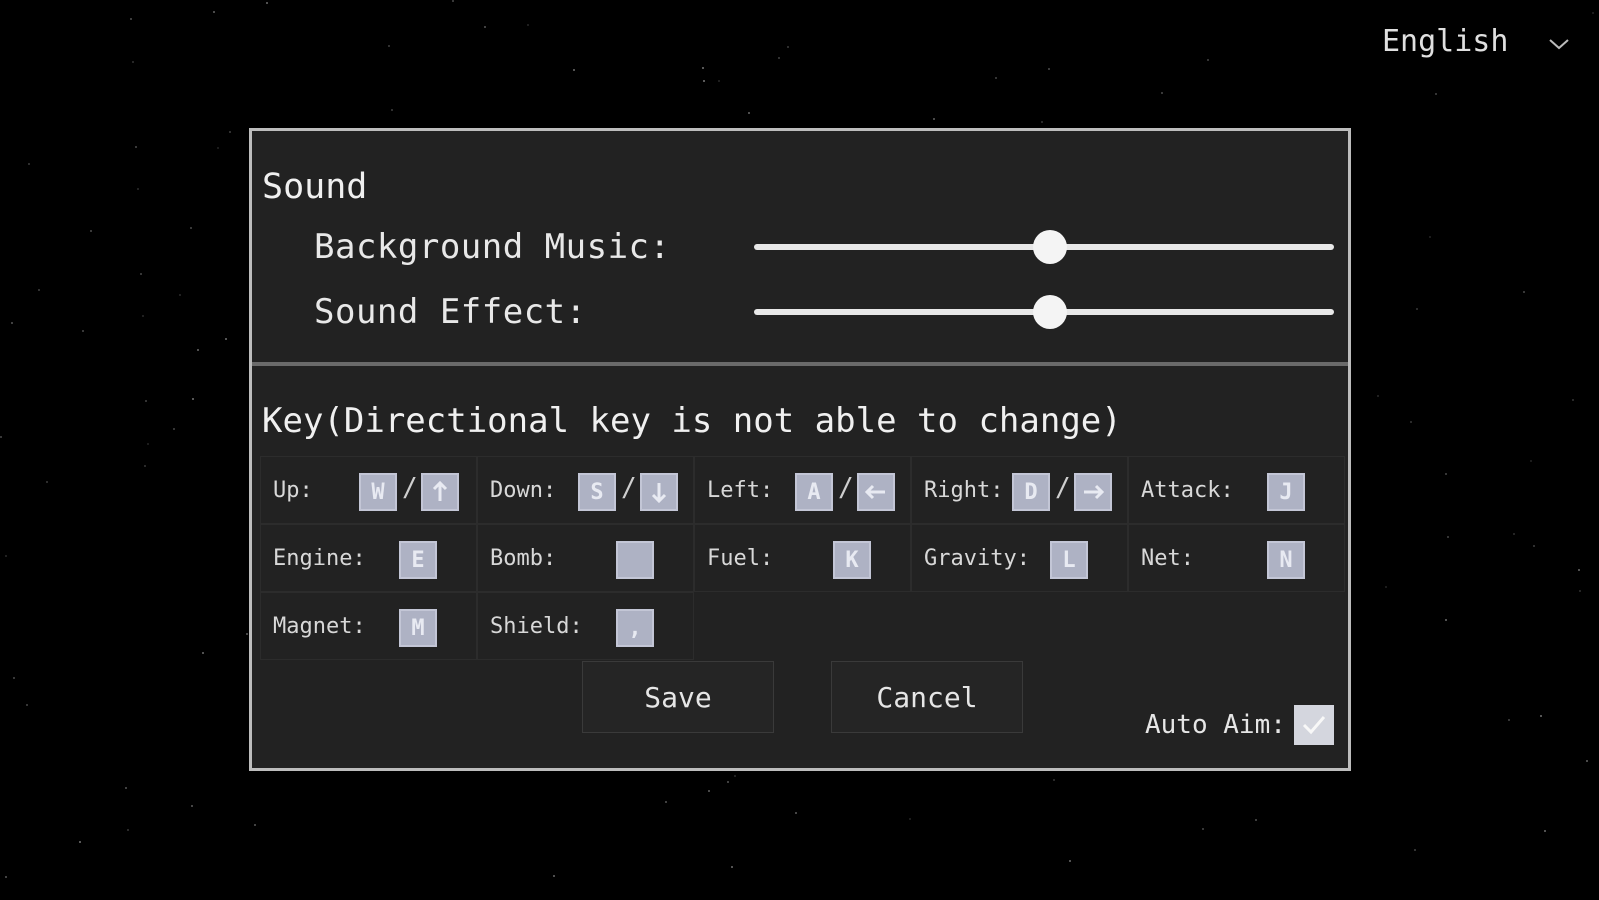 Image resolution: width=1599 pixels, height=900 pixels. I want to click on key-binding-net: N, so click(1286, 560).